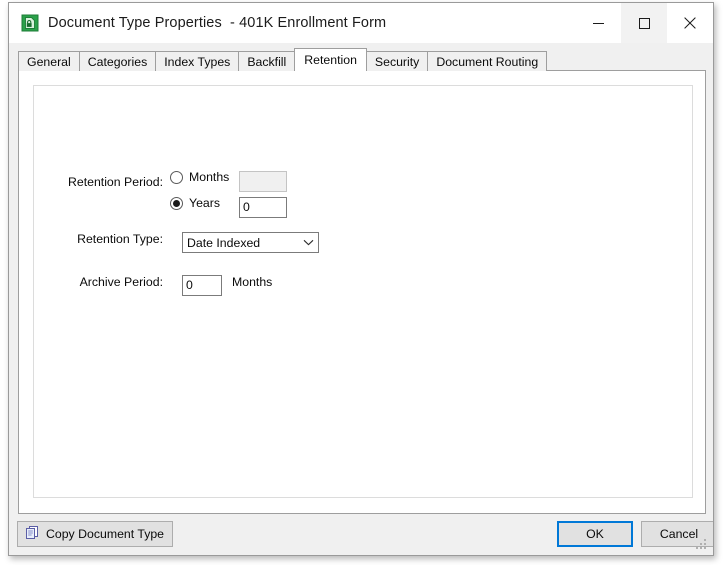  Describe the element at coordinates (224, 242) in the screenshot. I see `retention-type-value: Date Indexed` at that location.